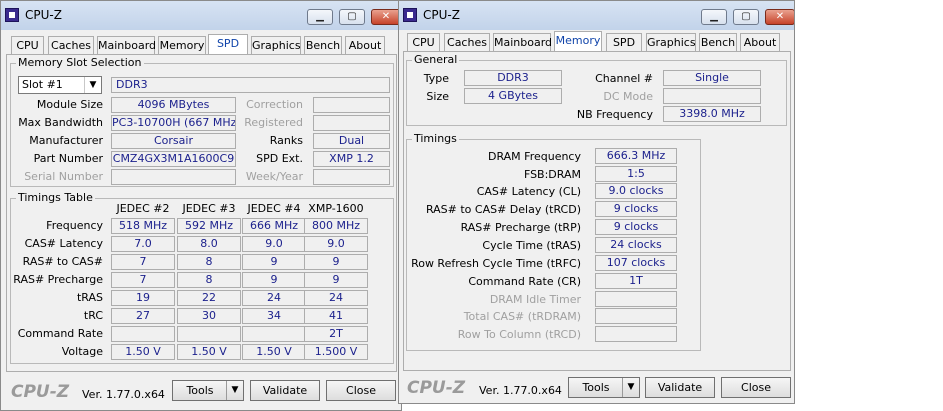  Describe the element at coordinates (63, 176) in the screenshot. I see `serial-number-label: Serial Number` at that location.